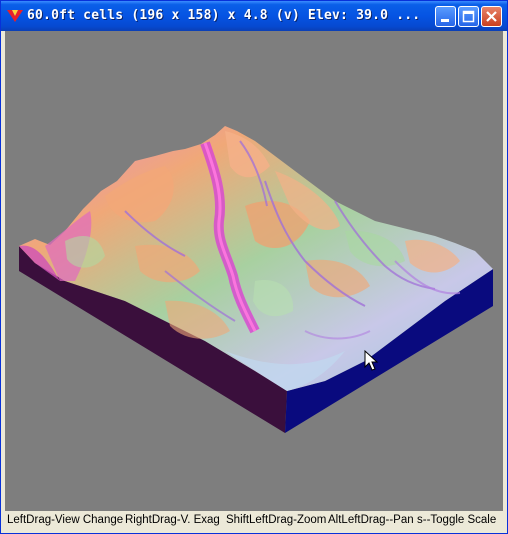  I want to click on close-button, so click(491, 16).